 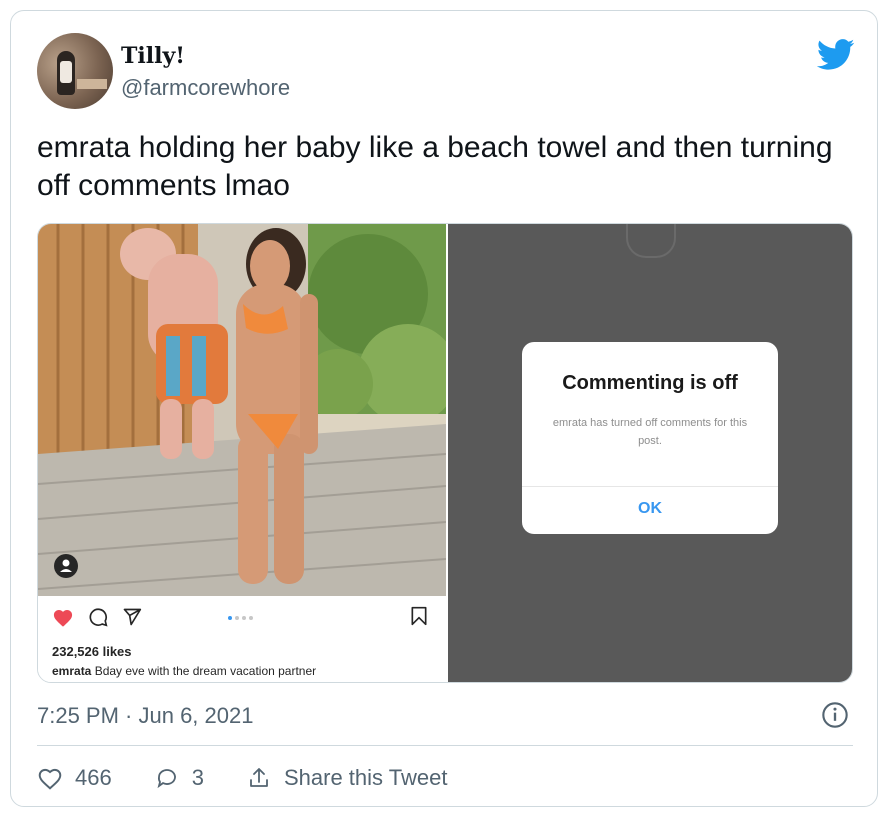 I want to click on avatar-table, so click(x=92, y=84).